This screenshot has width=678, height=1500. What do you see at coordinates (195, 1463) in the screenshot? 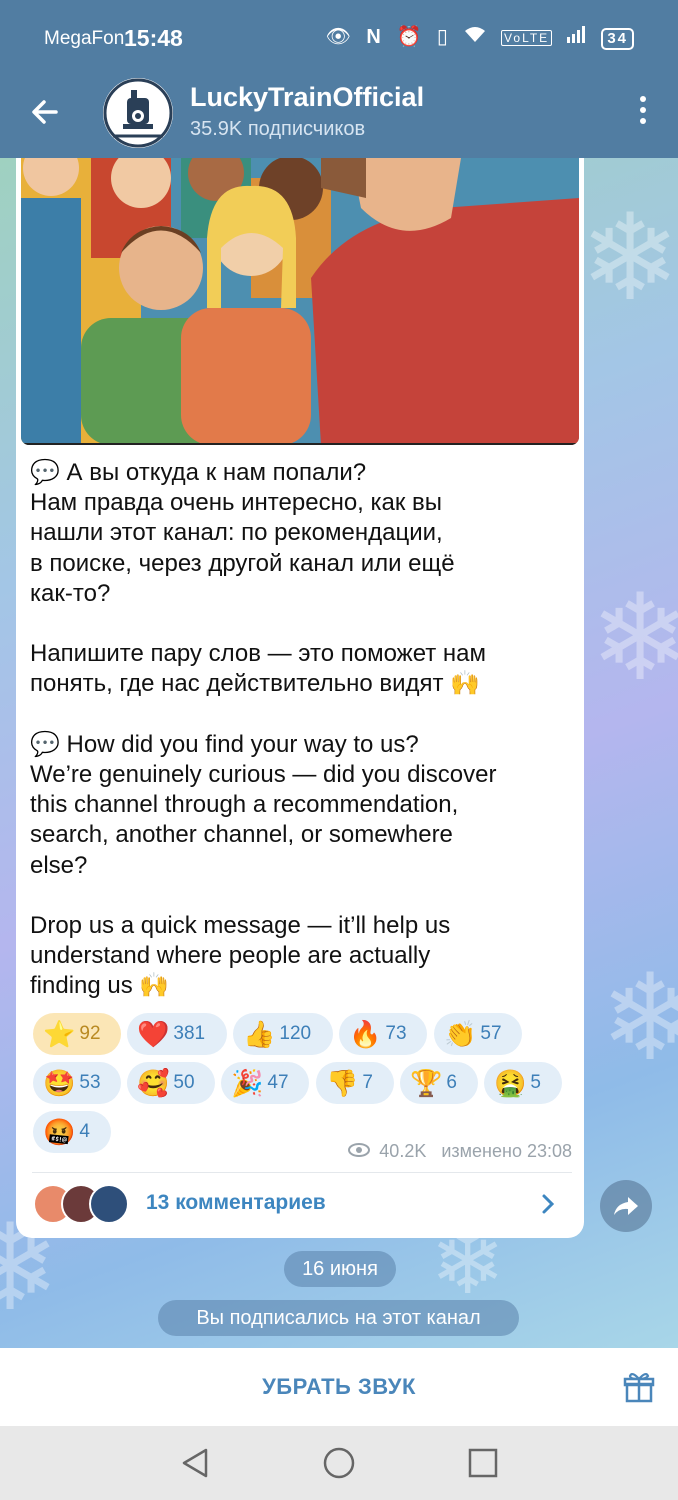
I see `nav-back-icon` at bounding box center [195, 1463].